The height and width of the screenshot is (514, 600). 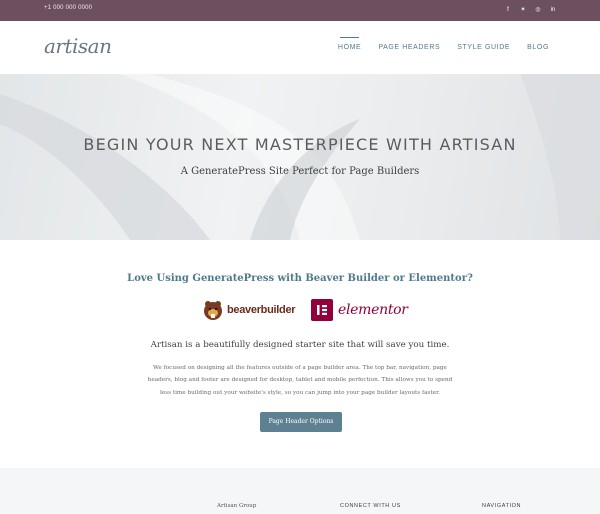 I want to click on site-logo: artisan, so click(x=78, y=46).